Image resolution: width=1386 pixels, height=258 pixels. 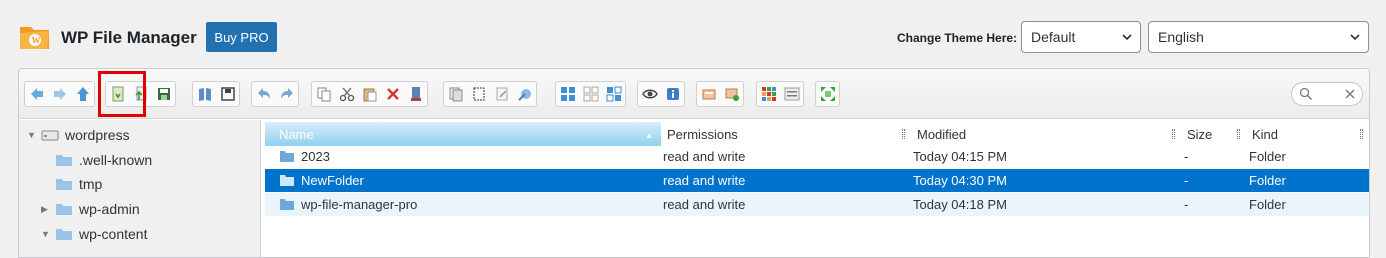 I want to click on tree-item-label: tmp, so click(x=91, y=184).